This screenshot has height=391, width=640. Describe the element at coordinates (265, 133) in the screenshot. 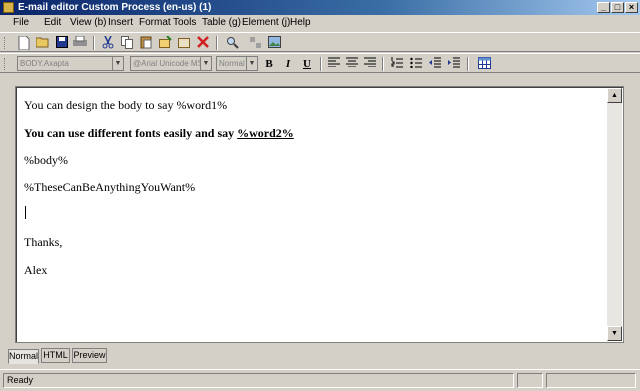

I see `body-line-2-word: %word2%` at that location.